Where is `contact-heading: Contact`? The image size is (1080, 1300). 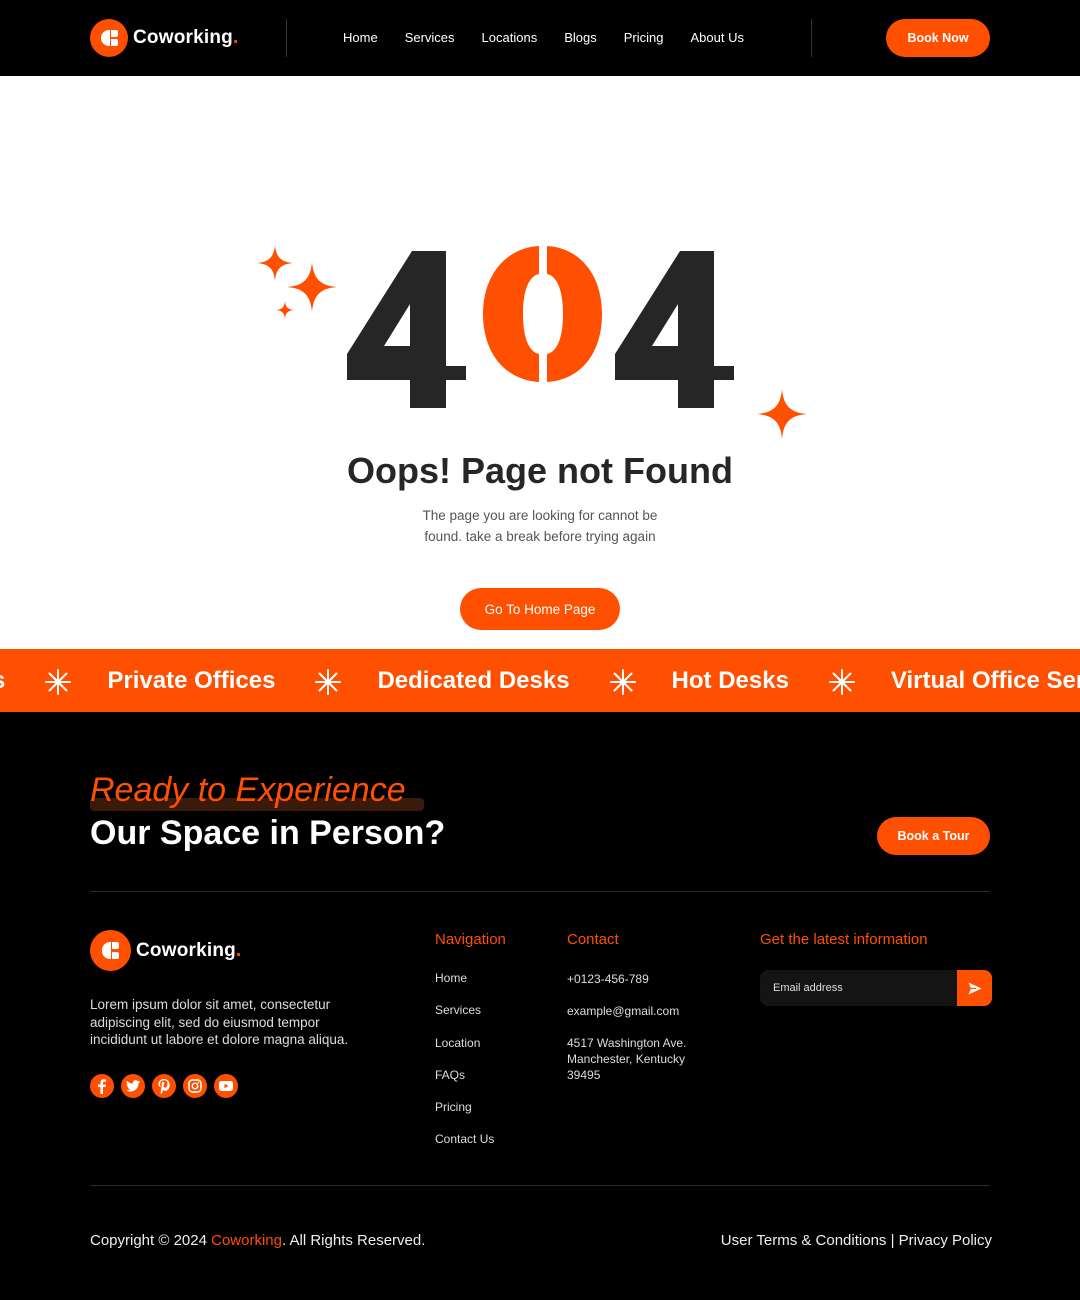
contact-heading: Contact is located at coordinates (593, 939).